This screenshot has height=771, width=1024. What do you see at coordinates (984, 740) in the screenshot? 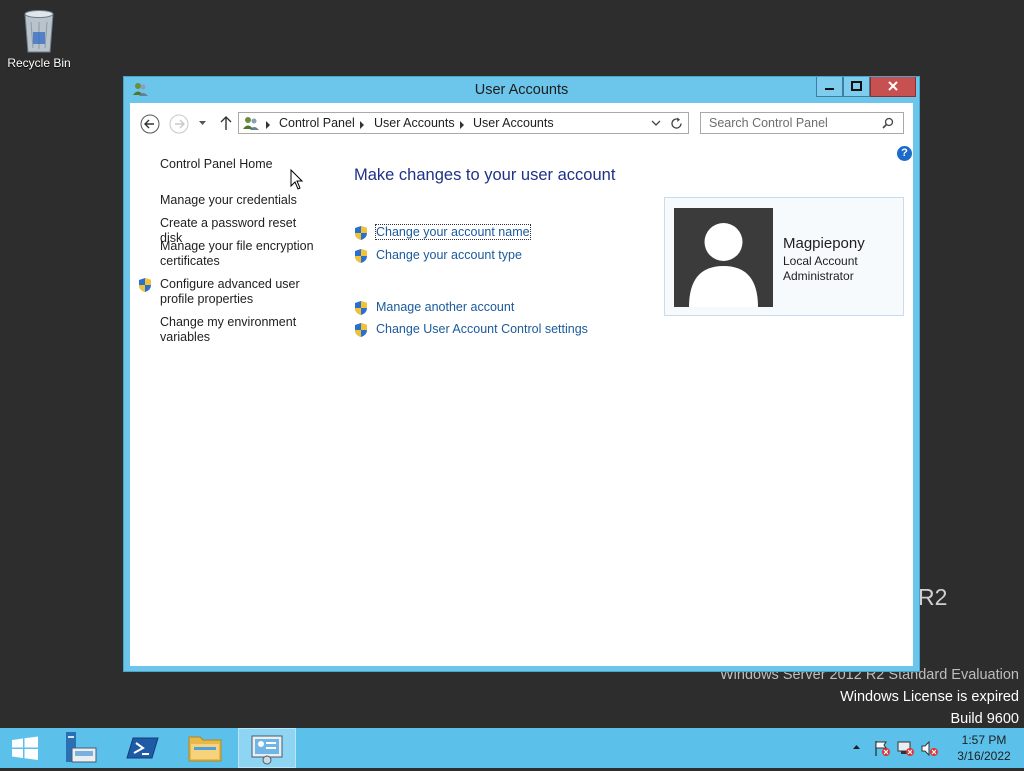
I see `clock-time: 1:57 PM` at bounding box center [984, 740].